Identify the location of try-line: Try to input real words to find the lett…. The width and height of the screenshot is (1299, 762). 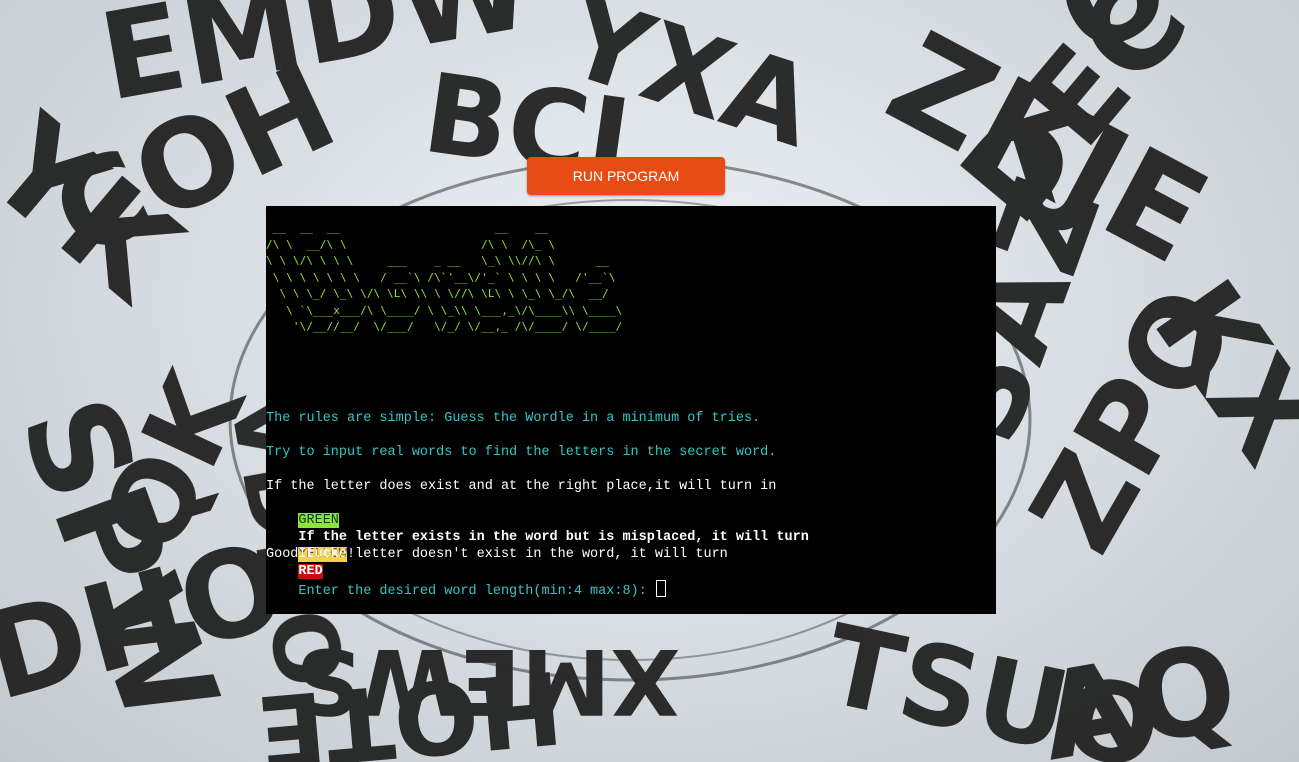
(521, 452).